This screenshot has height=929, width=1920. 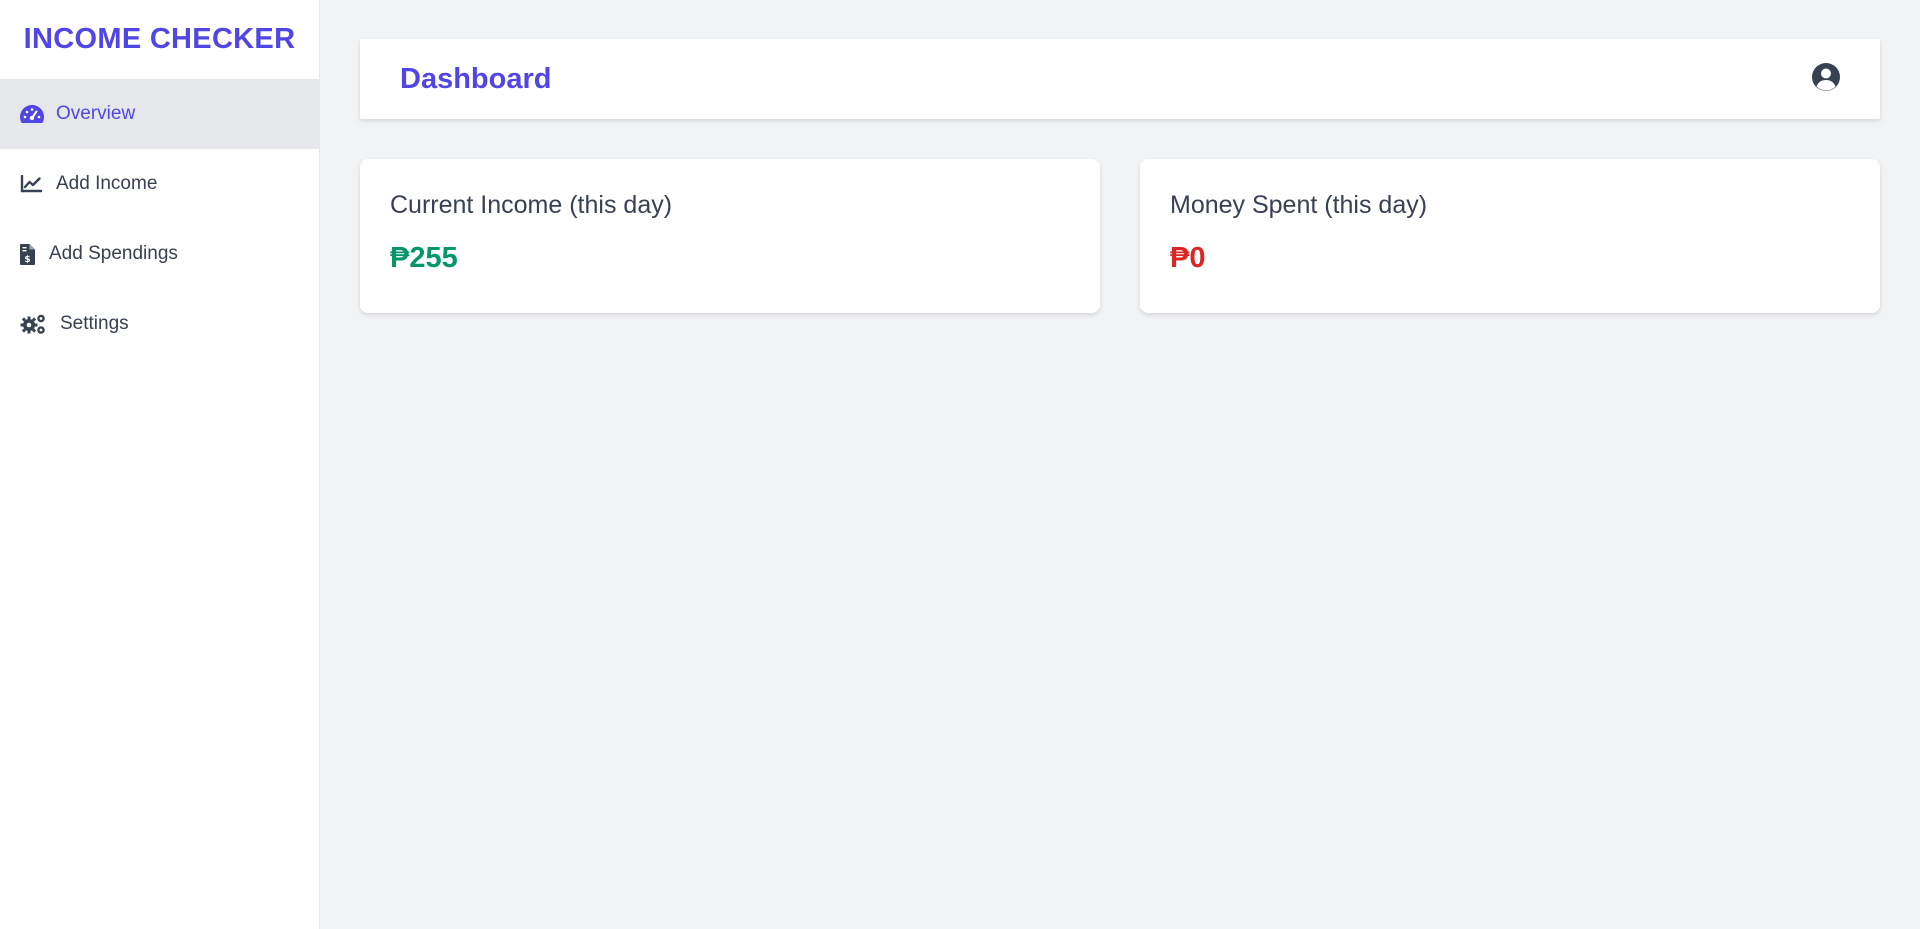 I want to click on sidebar-item-label: Add Income, so click(x=107, y=183).